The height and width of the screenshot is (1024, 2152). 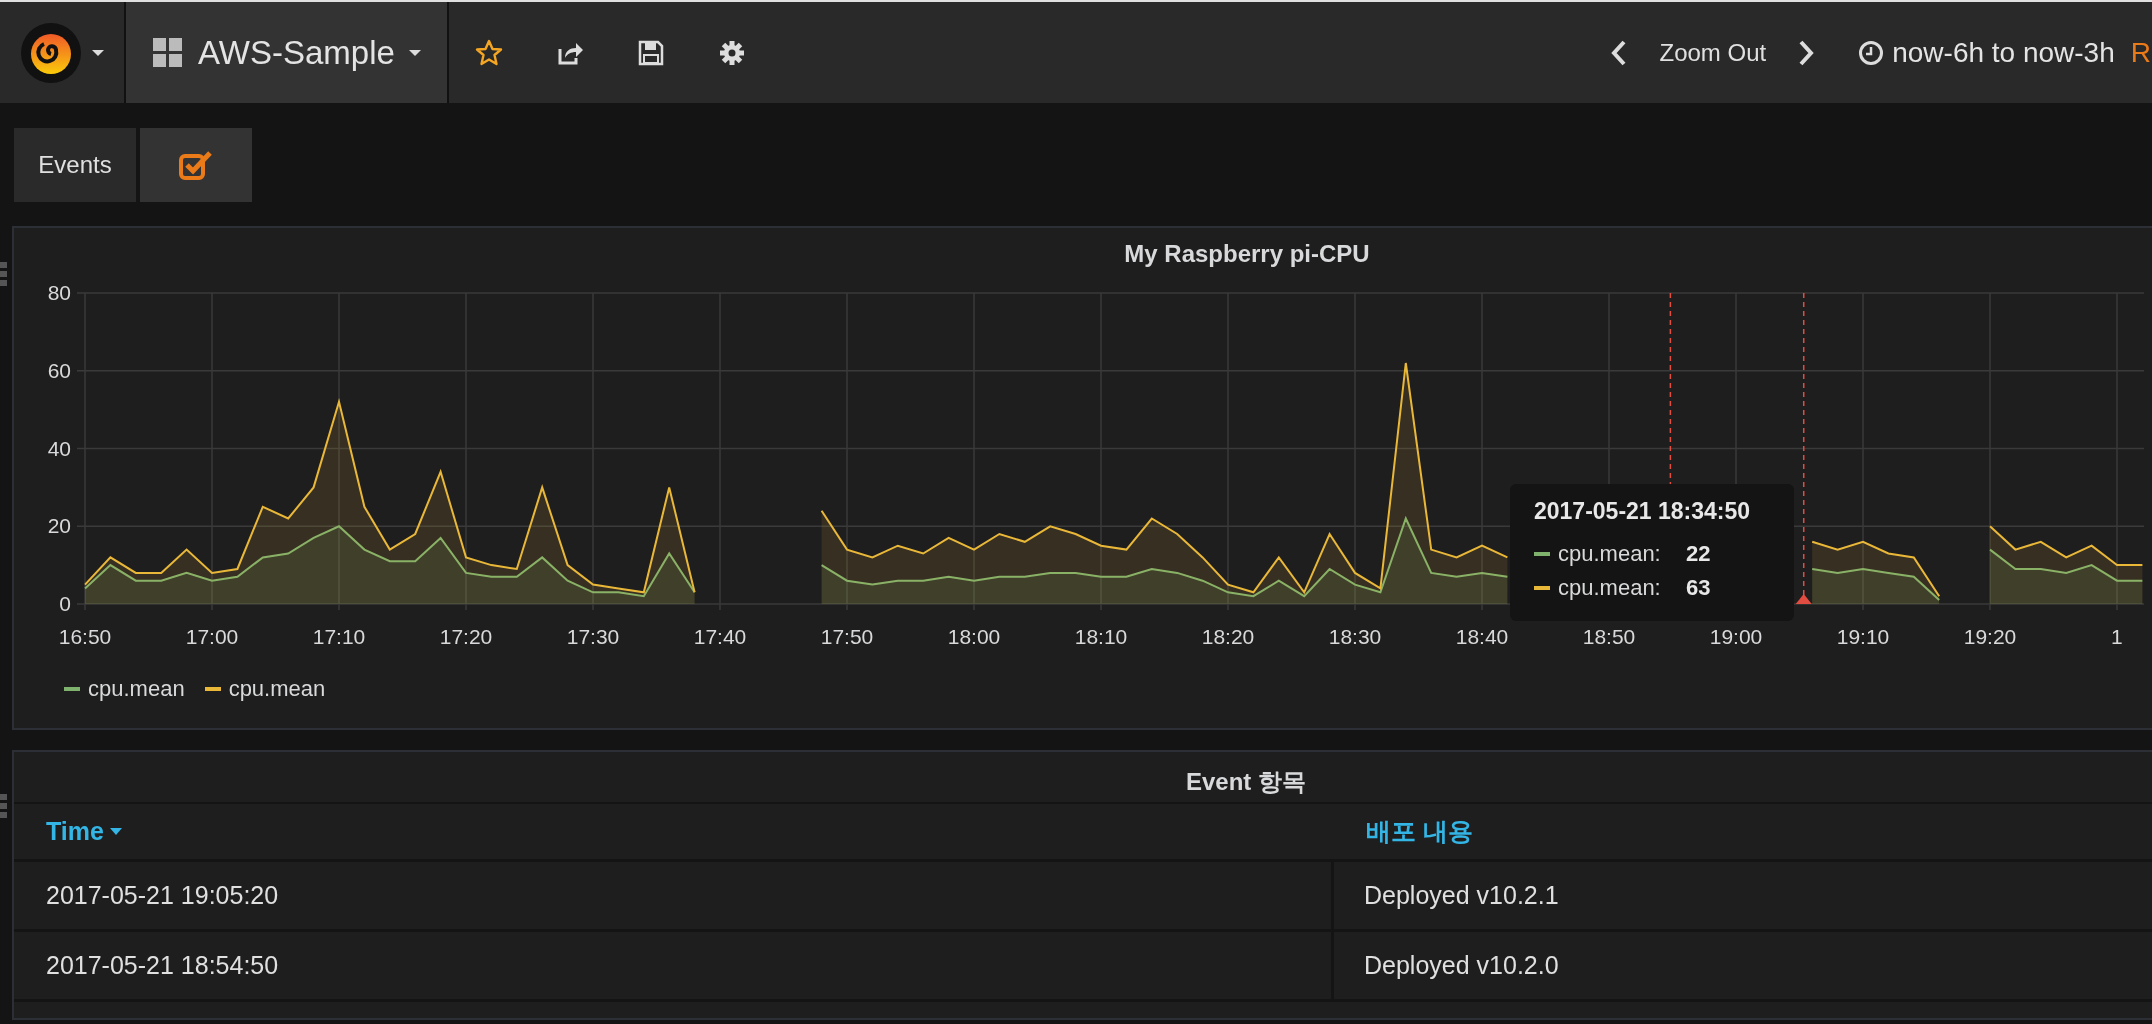 I want to click on tooltip-time: 2017-05-21 18:34:50, so click(x=1643, y=511).